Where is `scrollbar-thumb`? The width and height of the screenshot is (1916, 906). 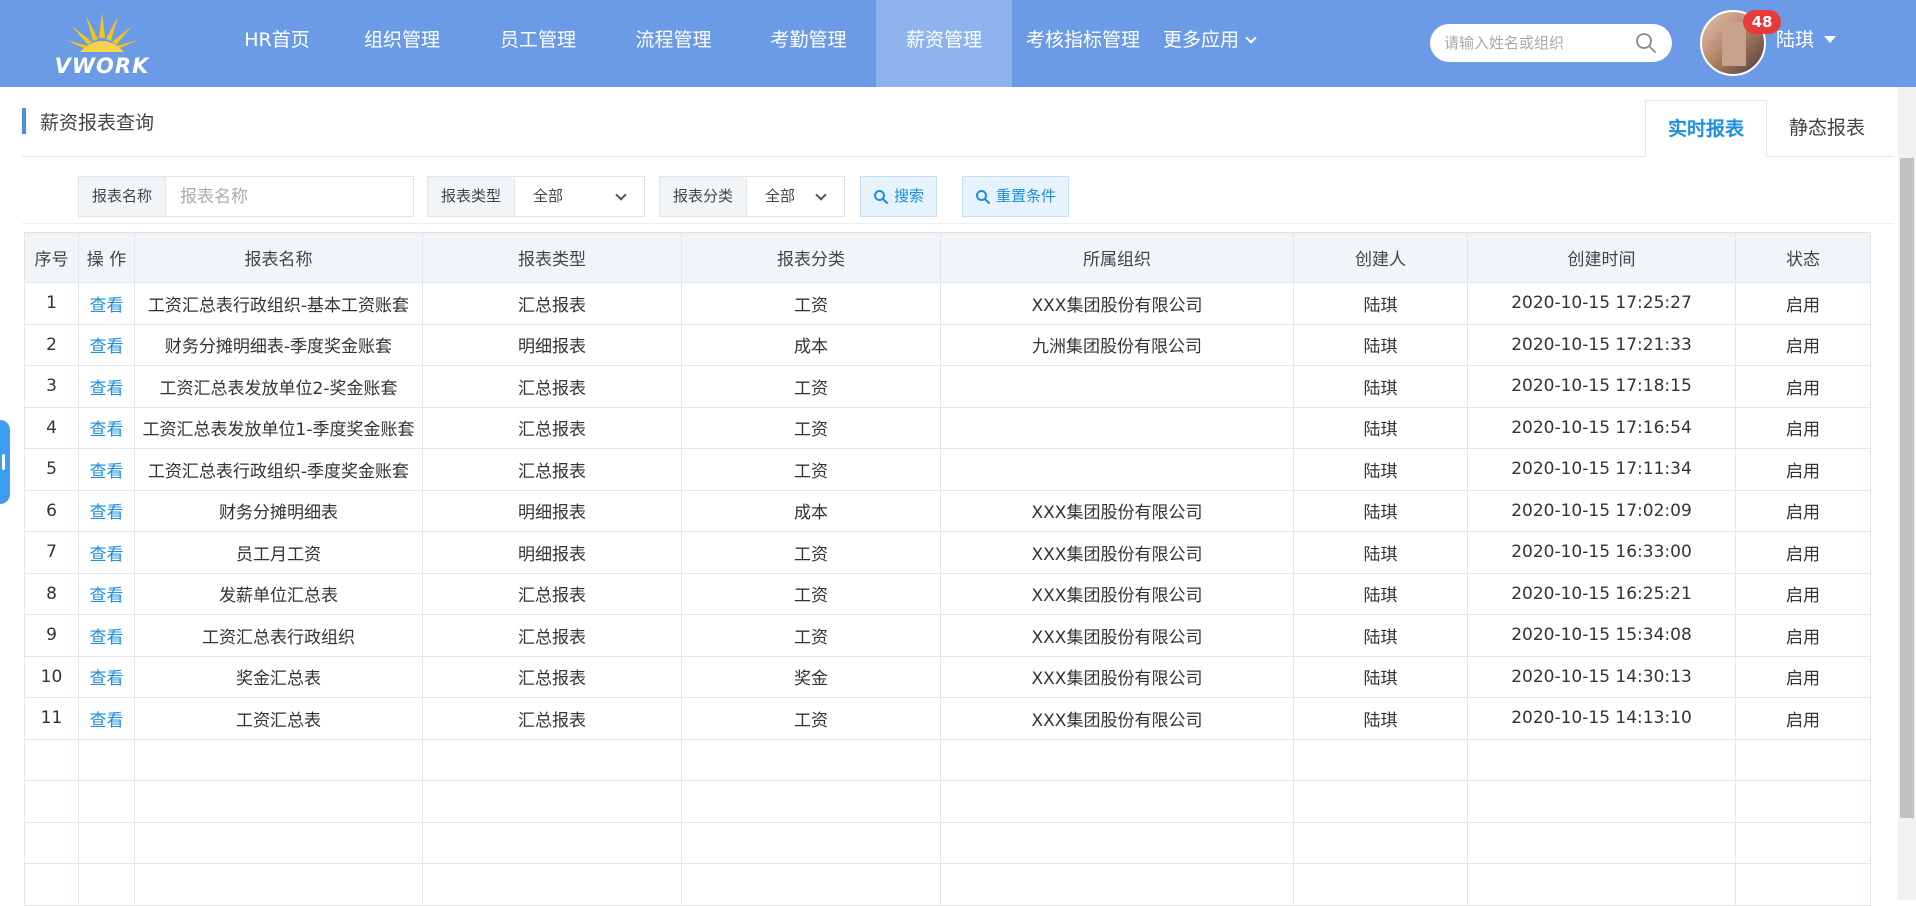 scrollbar-thumb is located at coordinates (1907, 488).